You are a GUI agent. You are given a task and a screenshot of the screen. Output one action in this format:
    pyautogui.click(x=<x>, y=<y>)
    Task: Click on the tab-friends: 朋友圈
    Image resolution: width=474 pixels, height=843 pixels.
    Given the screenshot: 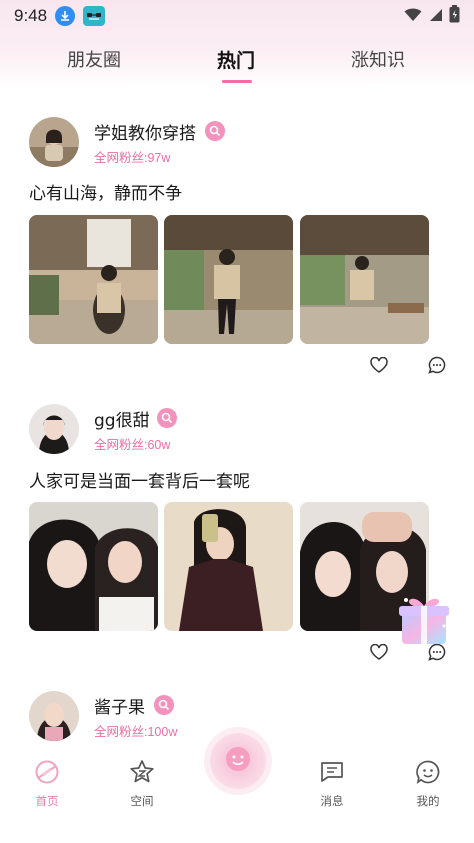 What is the action you would take?
    pyautogui.click(x=94, y=59)
    